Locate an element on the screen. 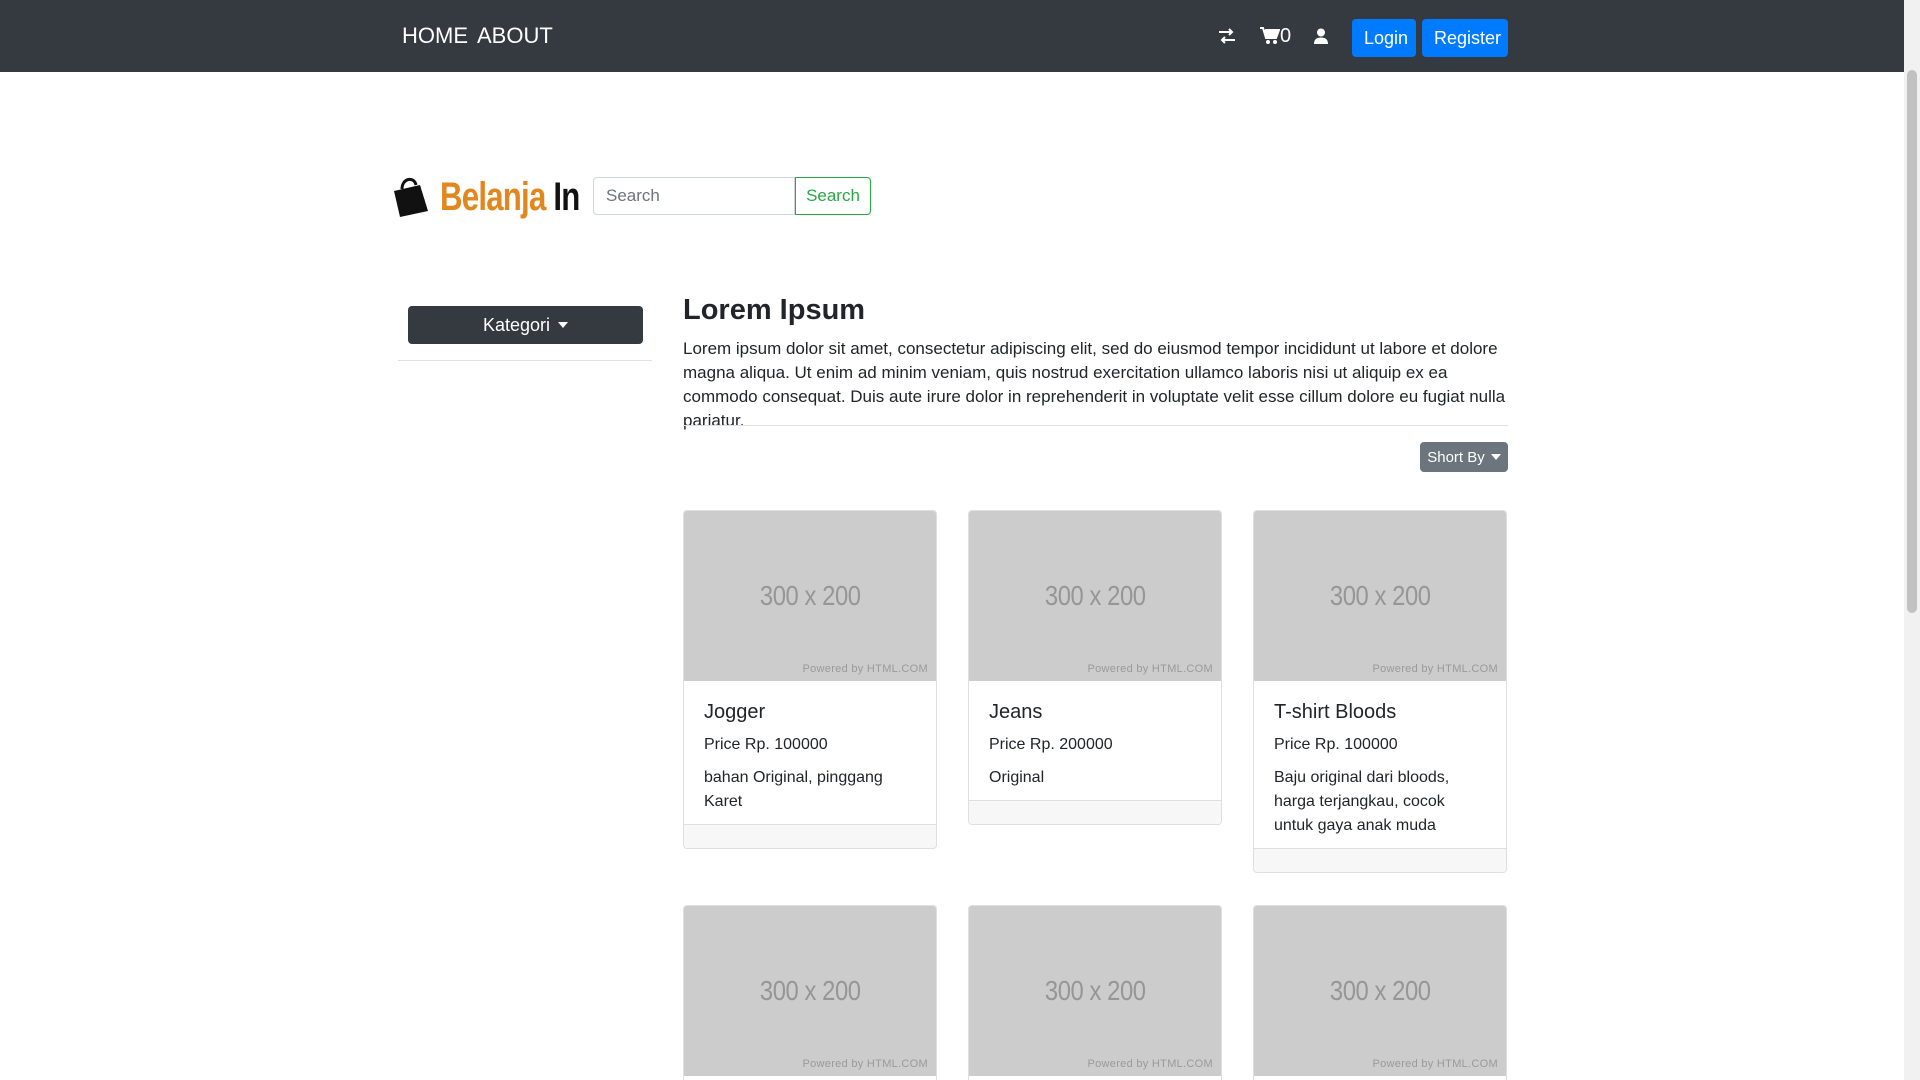 The width and height of the screenshot is (1920, 1080). scrollbar-thumb is located at coordinates (1912, 341).